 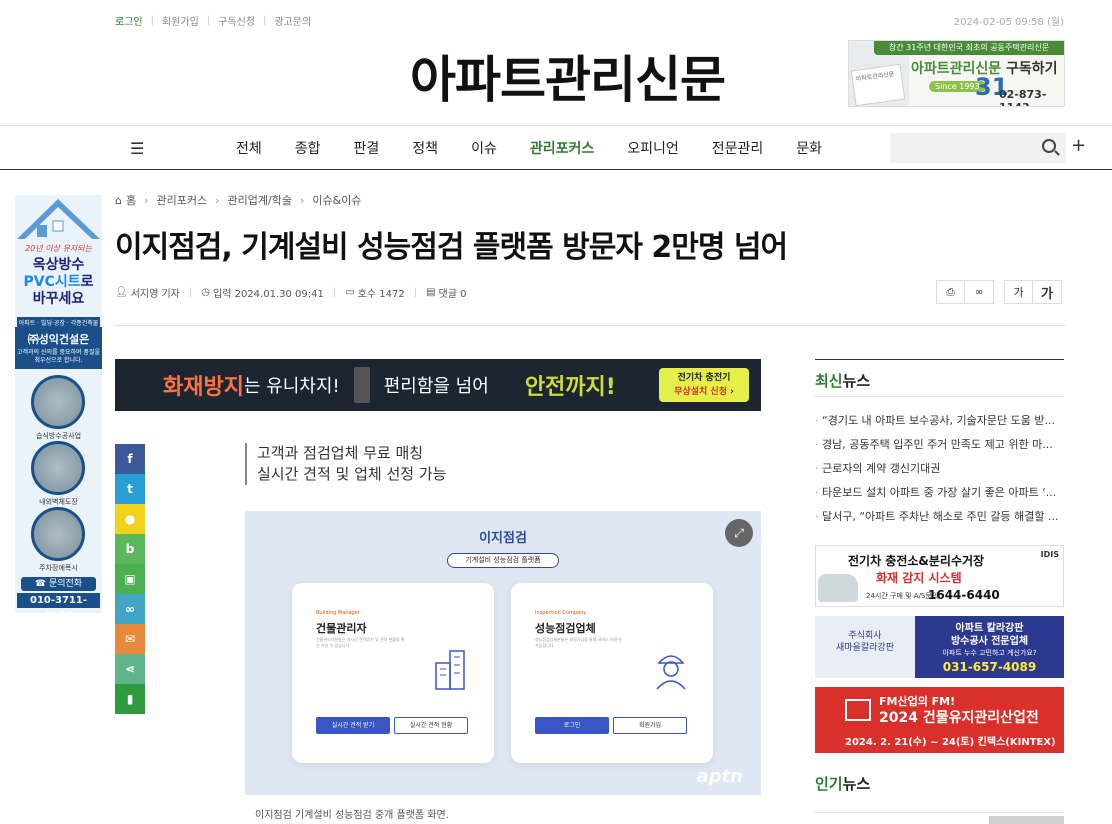 I want to click on article-author: 서지영 기자, so click(x=155, y=292).